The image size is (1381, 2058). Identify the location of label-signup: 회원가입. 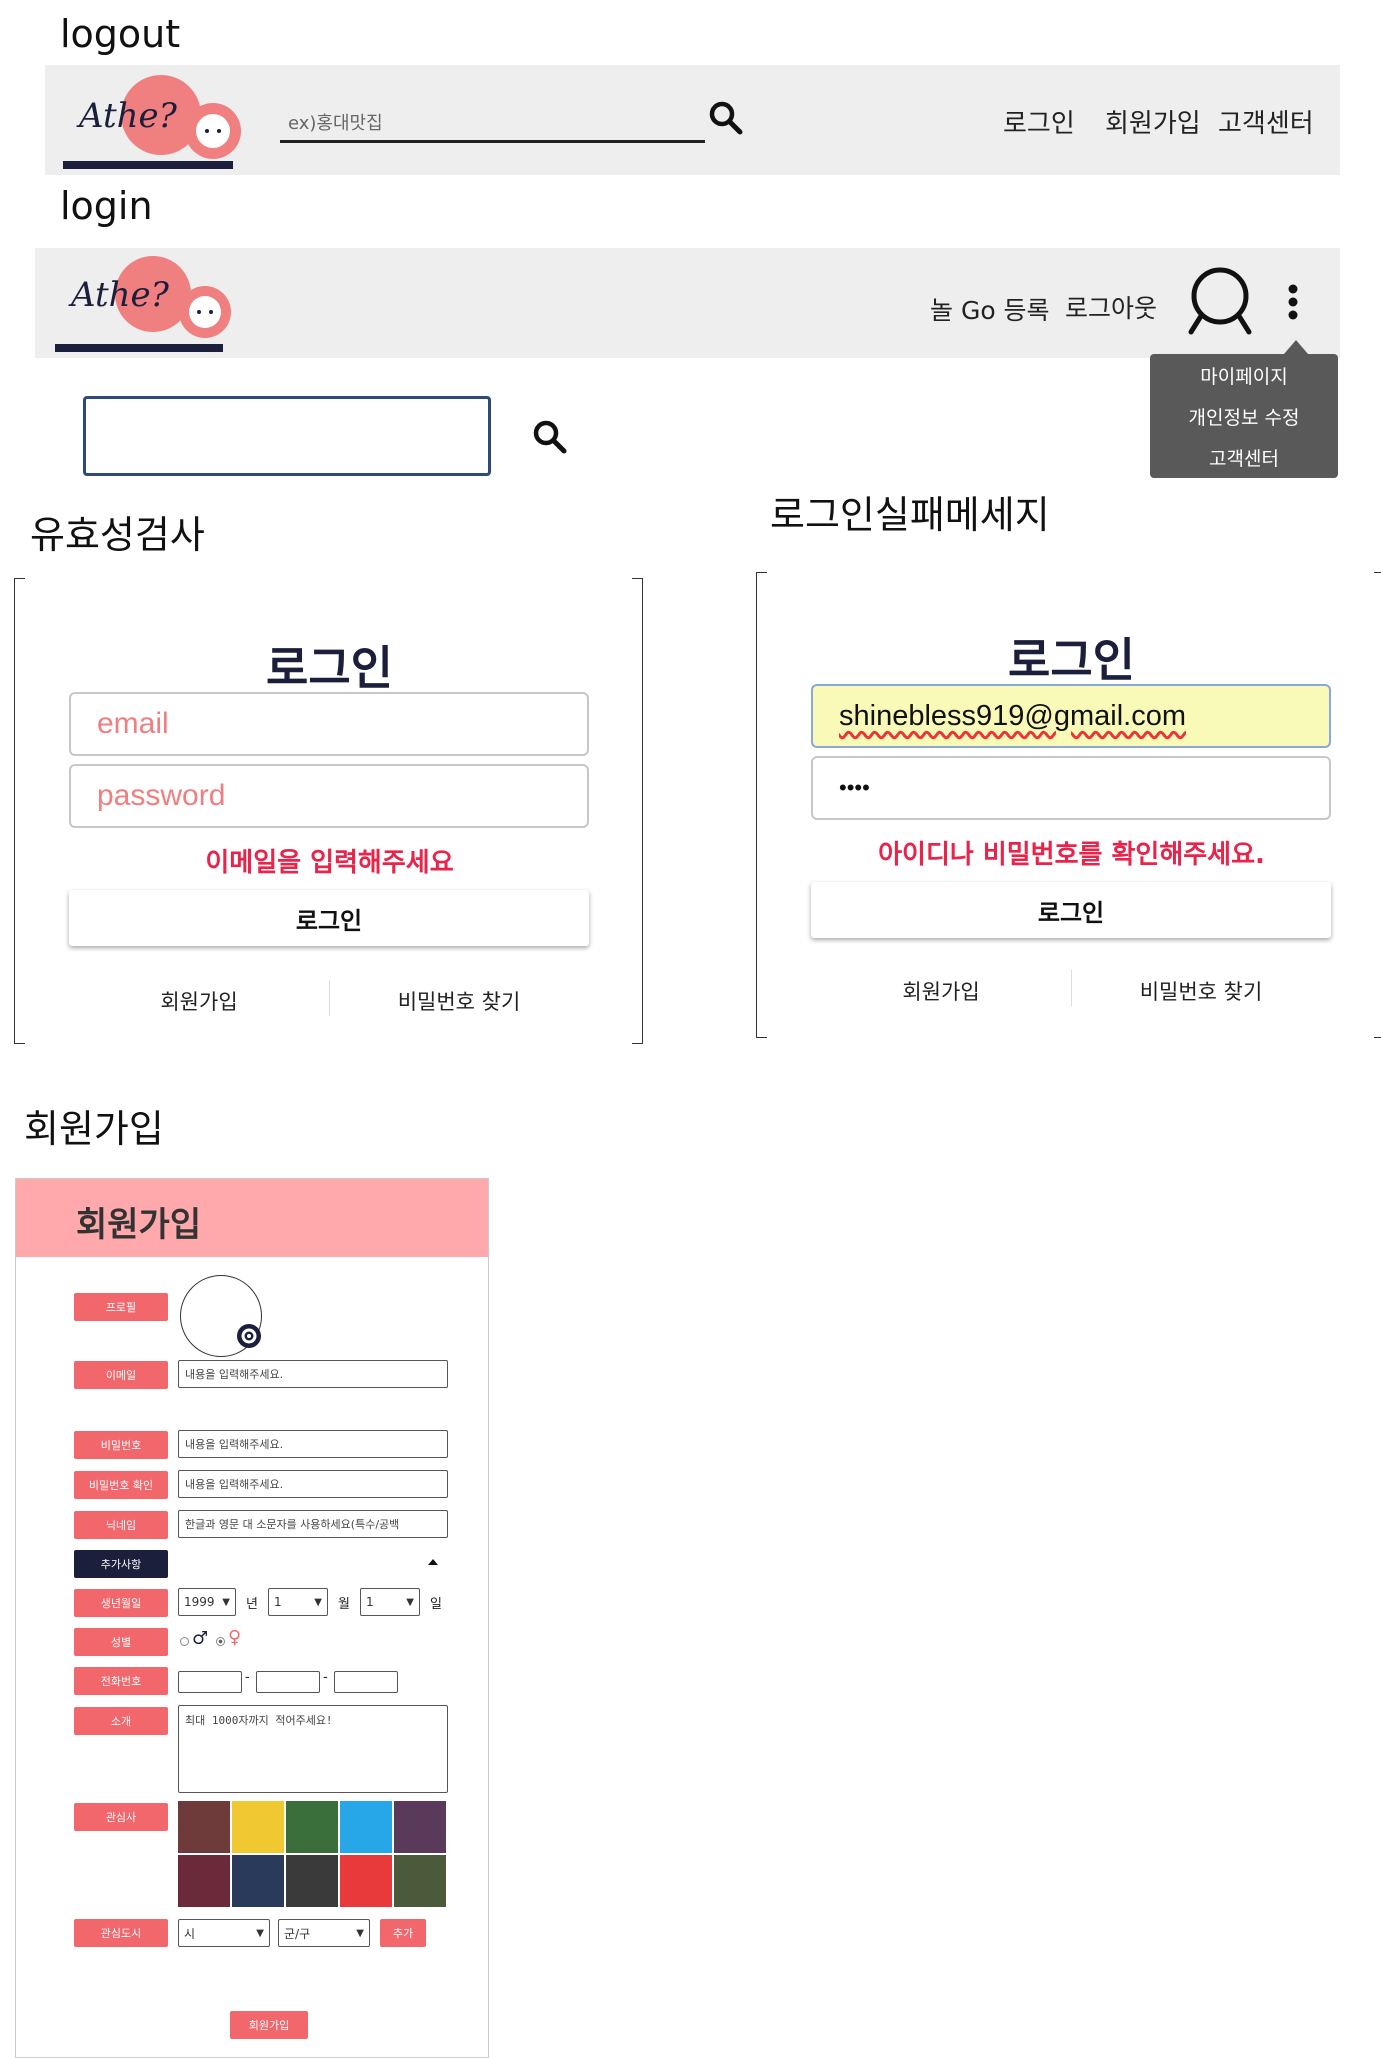
(94, 1129).